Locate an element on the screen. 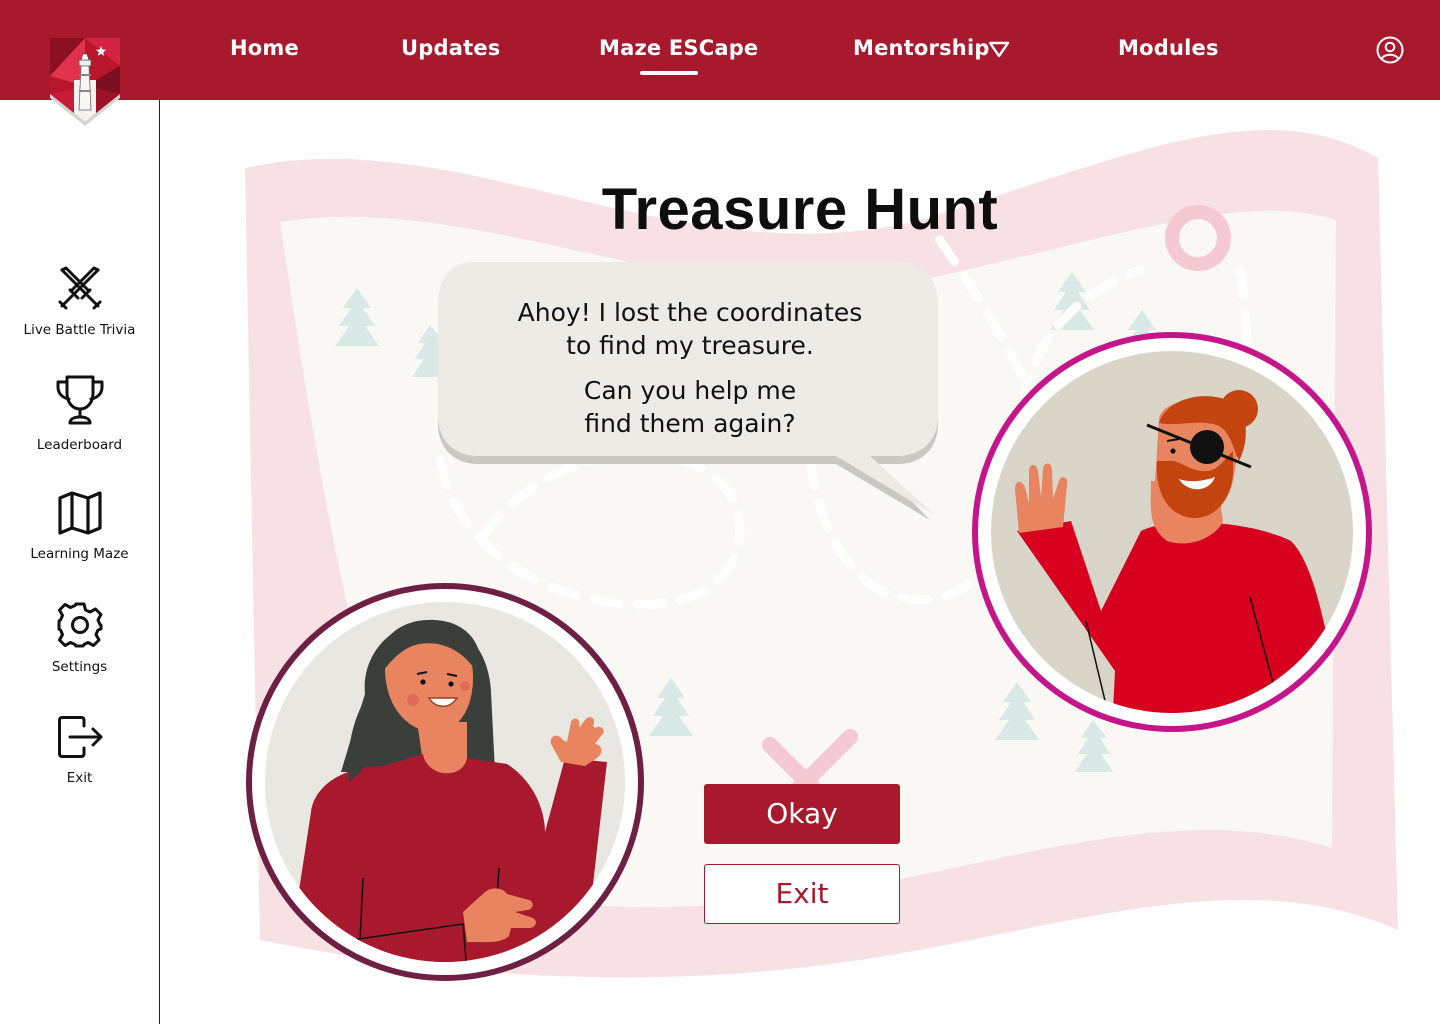 This screenshot has height=1024, width=1440. page-title: Treasure Hunt is located at coordinates (800, 209).